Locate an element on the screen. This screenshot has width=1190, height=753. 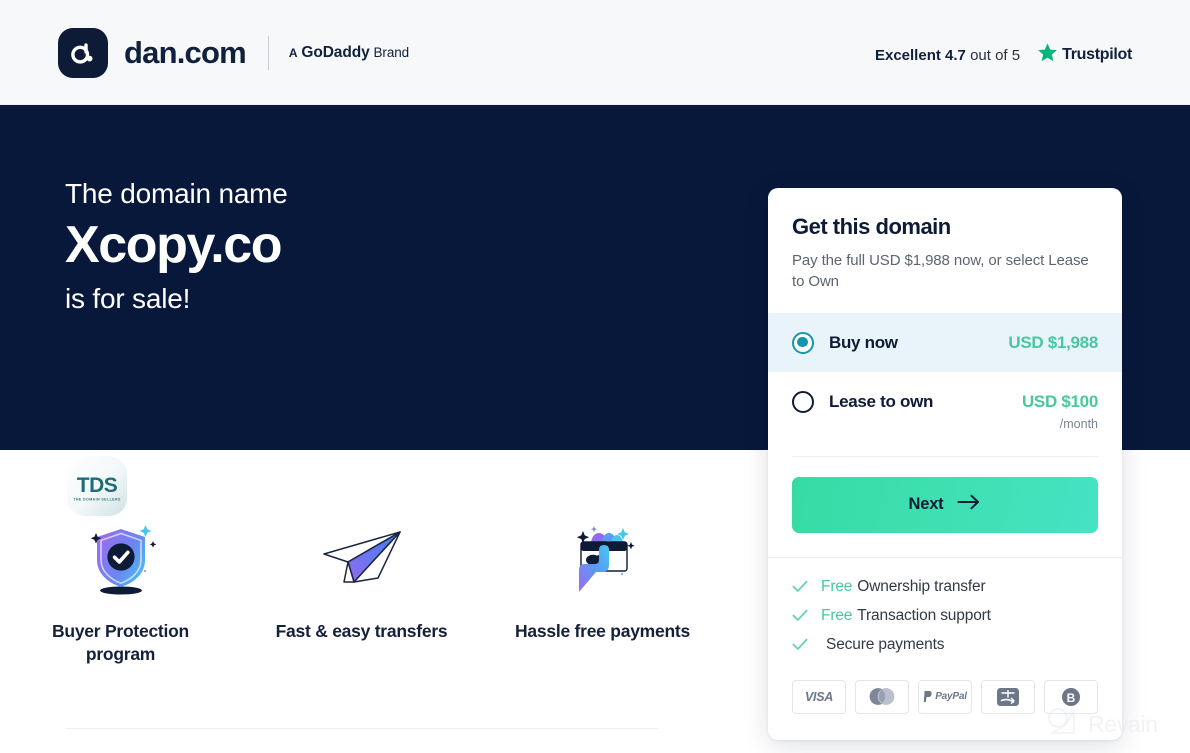
trustpilot-rating-suffix: out of 5 is located at coordinates (995, 55).